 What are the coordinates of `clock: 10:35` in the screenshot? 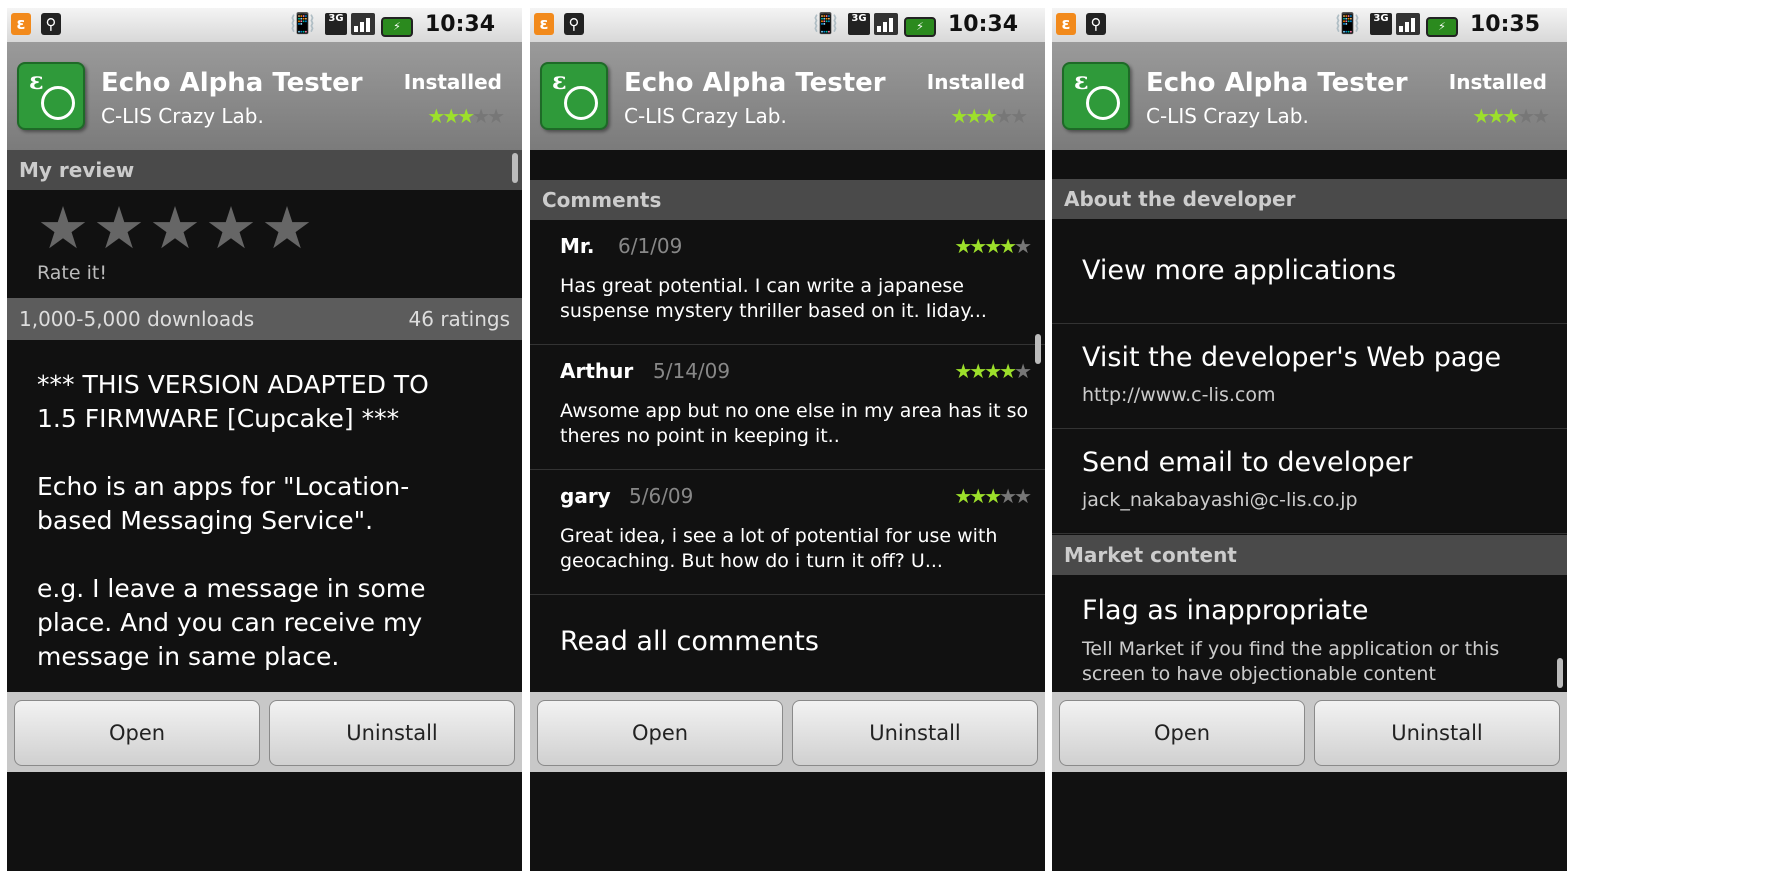 It's located at (1505, 24).